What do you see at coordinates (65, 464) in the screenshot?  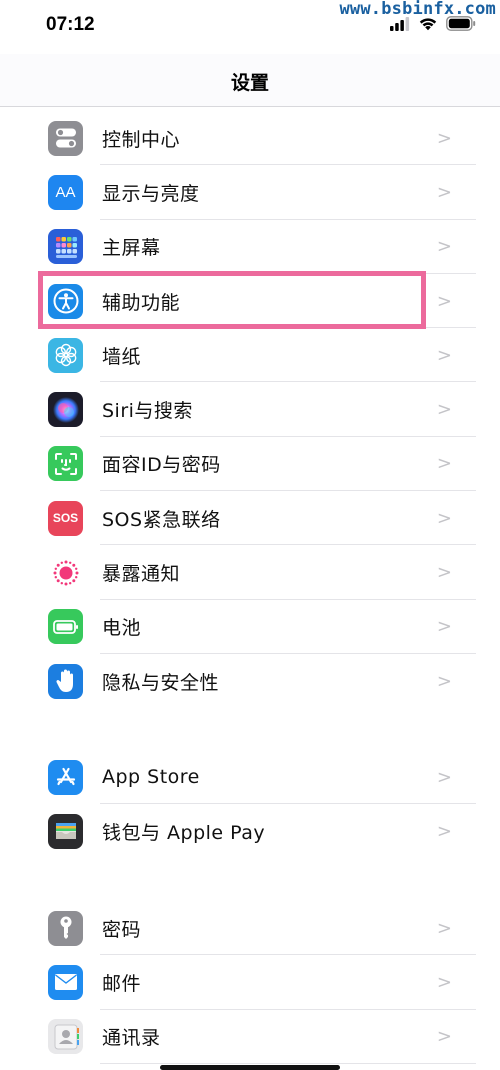 I see `face-id-icon` at bounding box center [65, 464].